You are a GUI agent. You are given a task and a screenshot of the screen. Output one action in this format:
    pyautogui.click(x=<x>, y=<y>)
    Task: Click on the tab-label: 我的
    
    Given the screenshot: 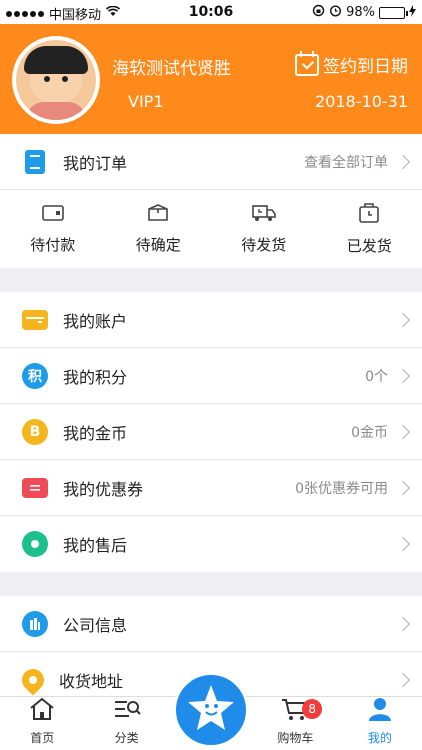 What is the action you would take?
    pyautogui.click(x=379, y=738)
    